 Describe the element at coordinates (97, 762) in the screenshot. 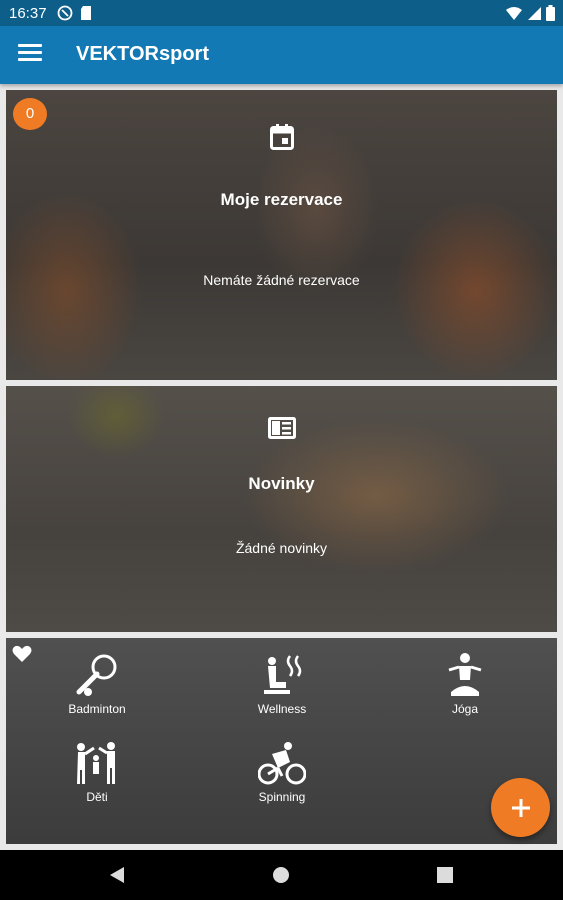

I see `children-icon` at that location.